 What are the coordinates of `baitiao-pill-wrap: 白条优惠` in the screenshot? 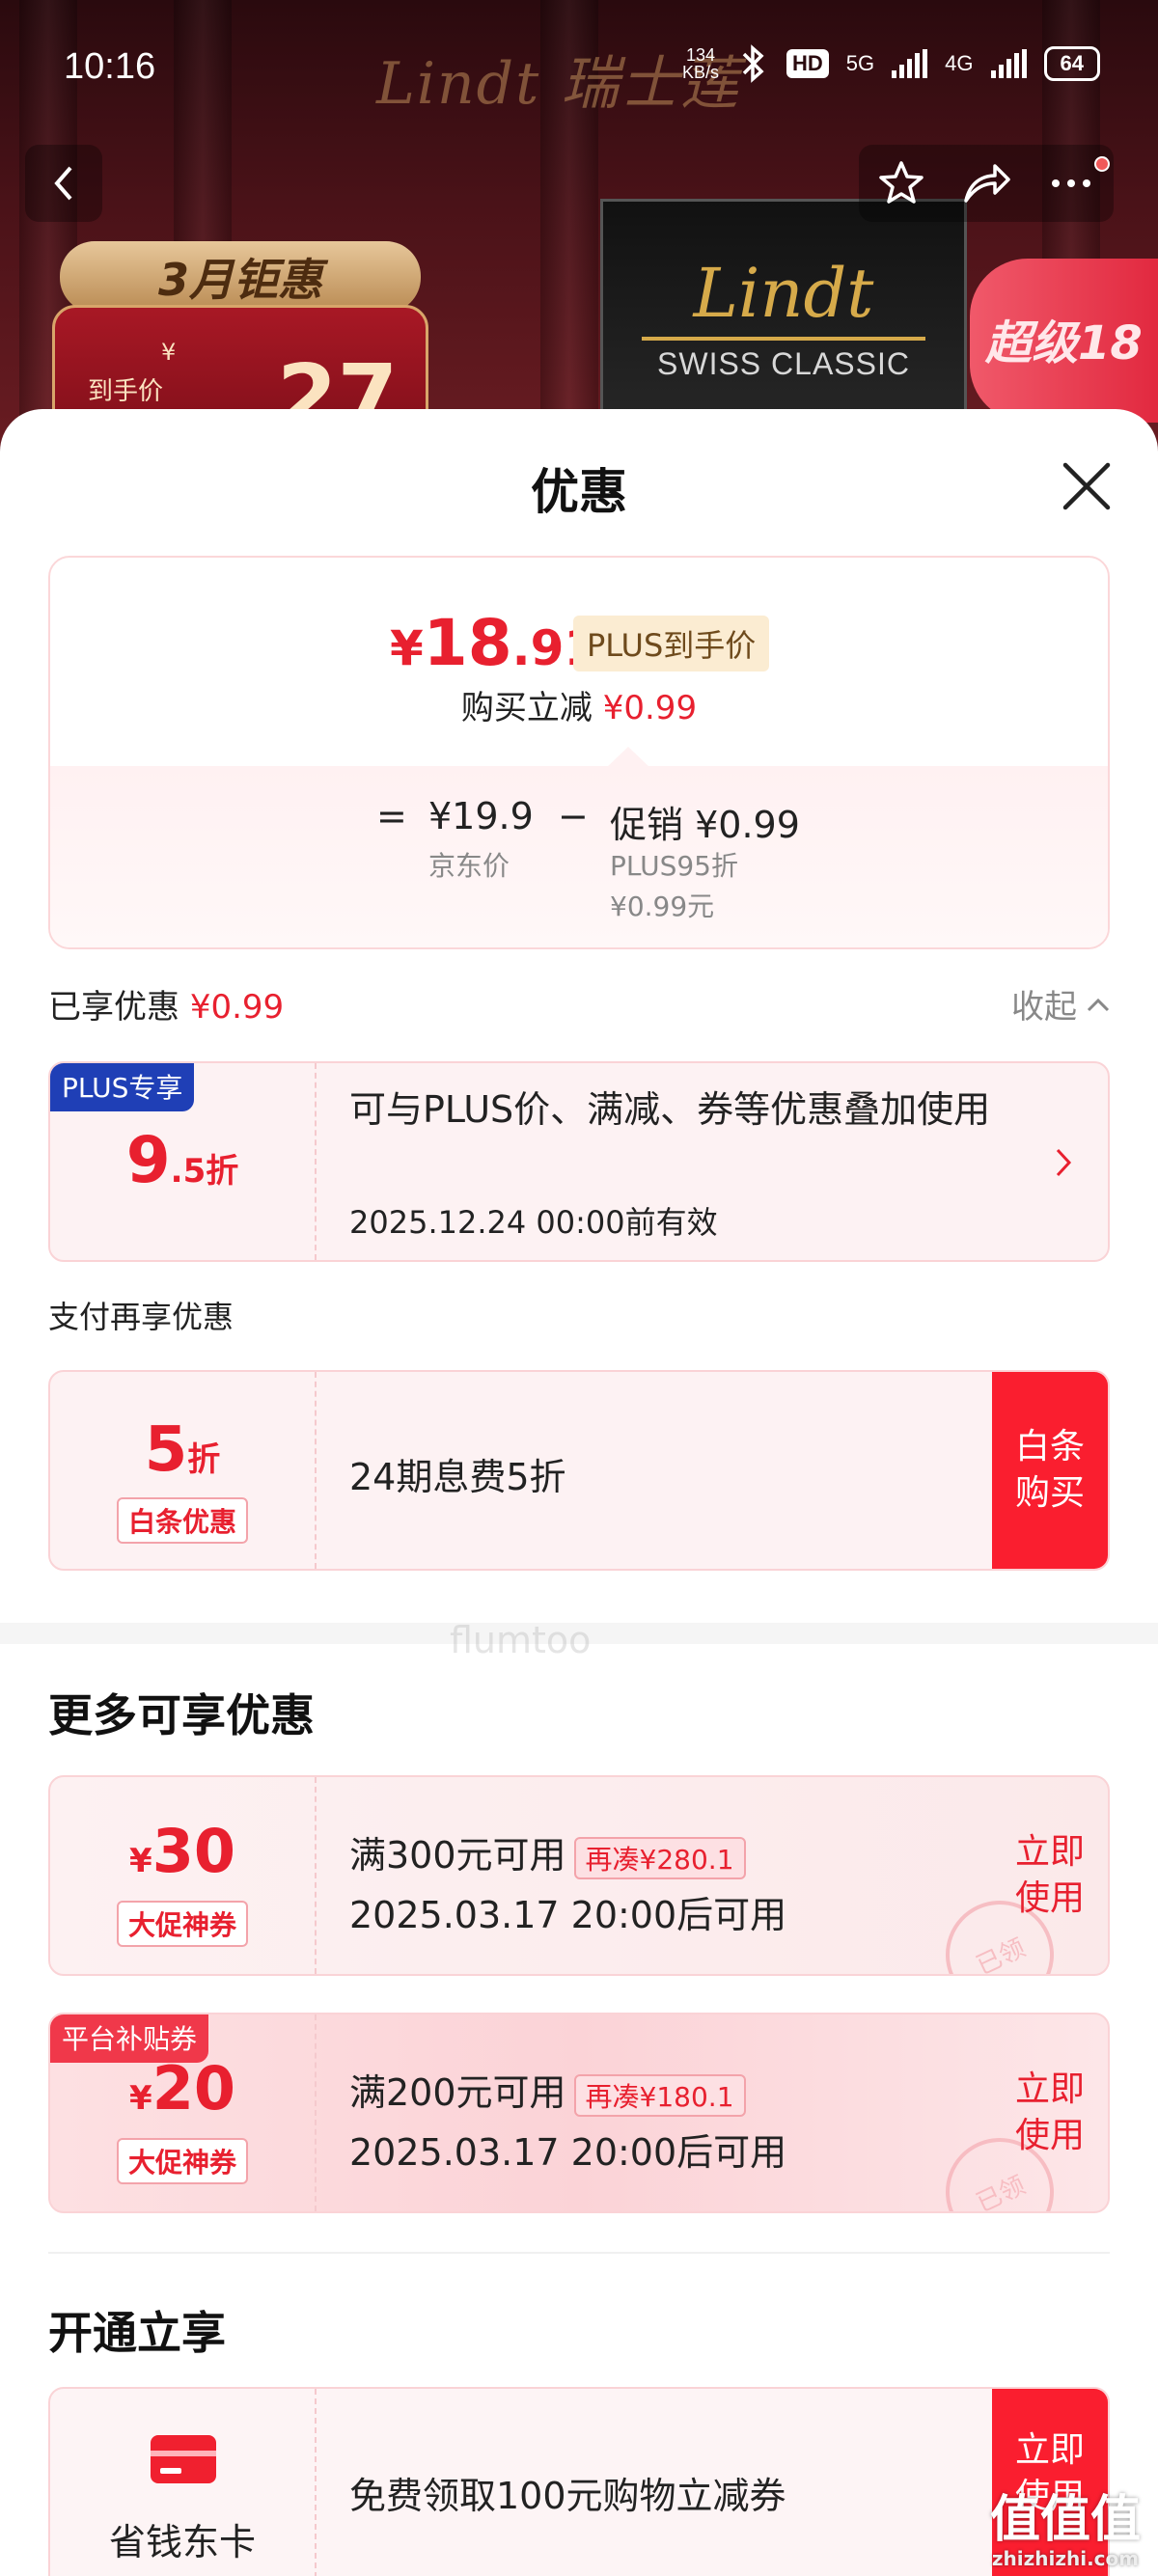 It's located at (182, 1520).